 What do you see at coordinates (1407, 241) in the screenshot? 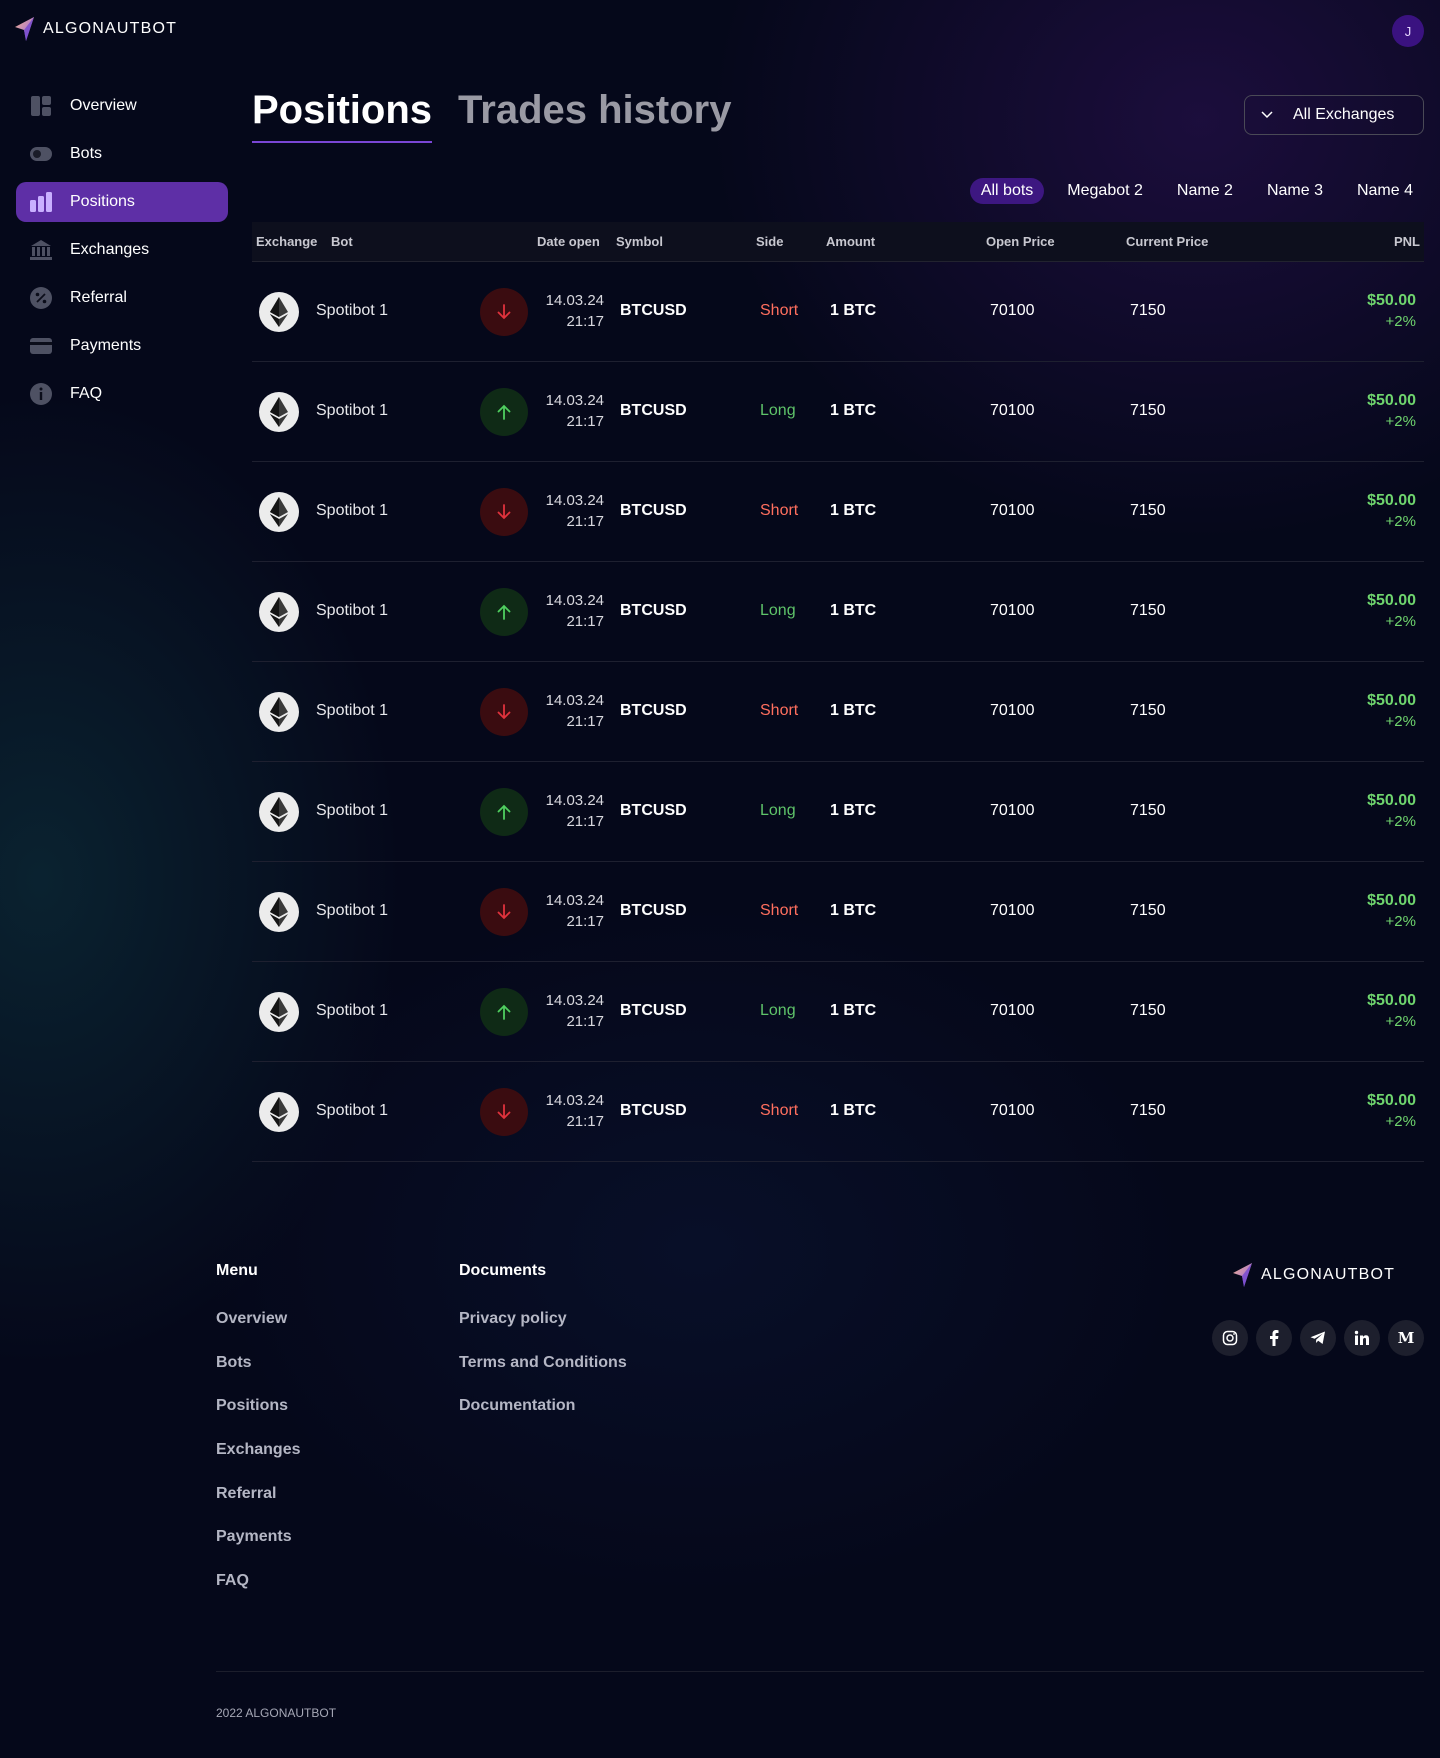
I see `header-pnl: PNL` at bounding box center [1407, 241].